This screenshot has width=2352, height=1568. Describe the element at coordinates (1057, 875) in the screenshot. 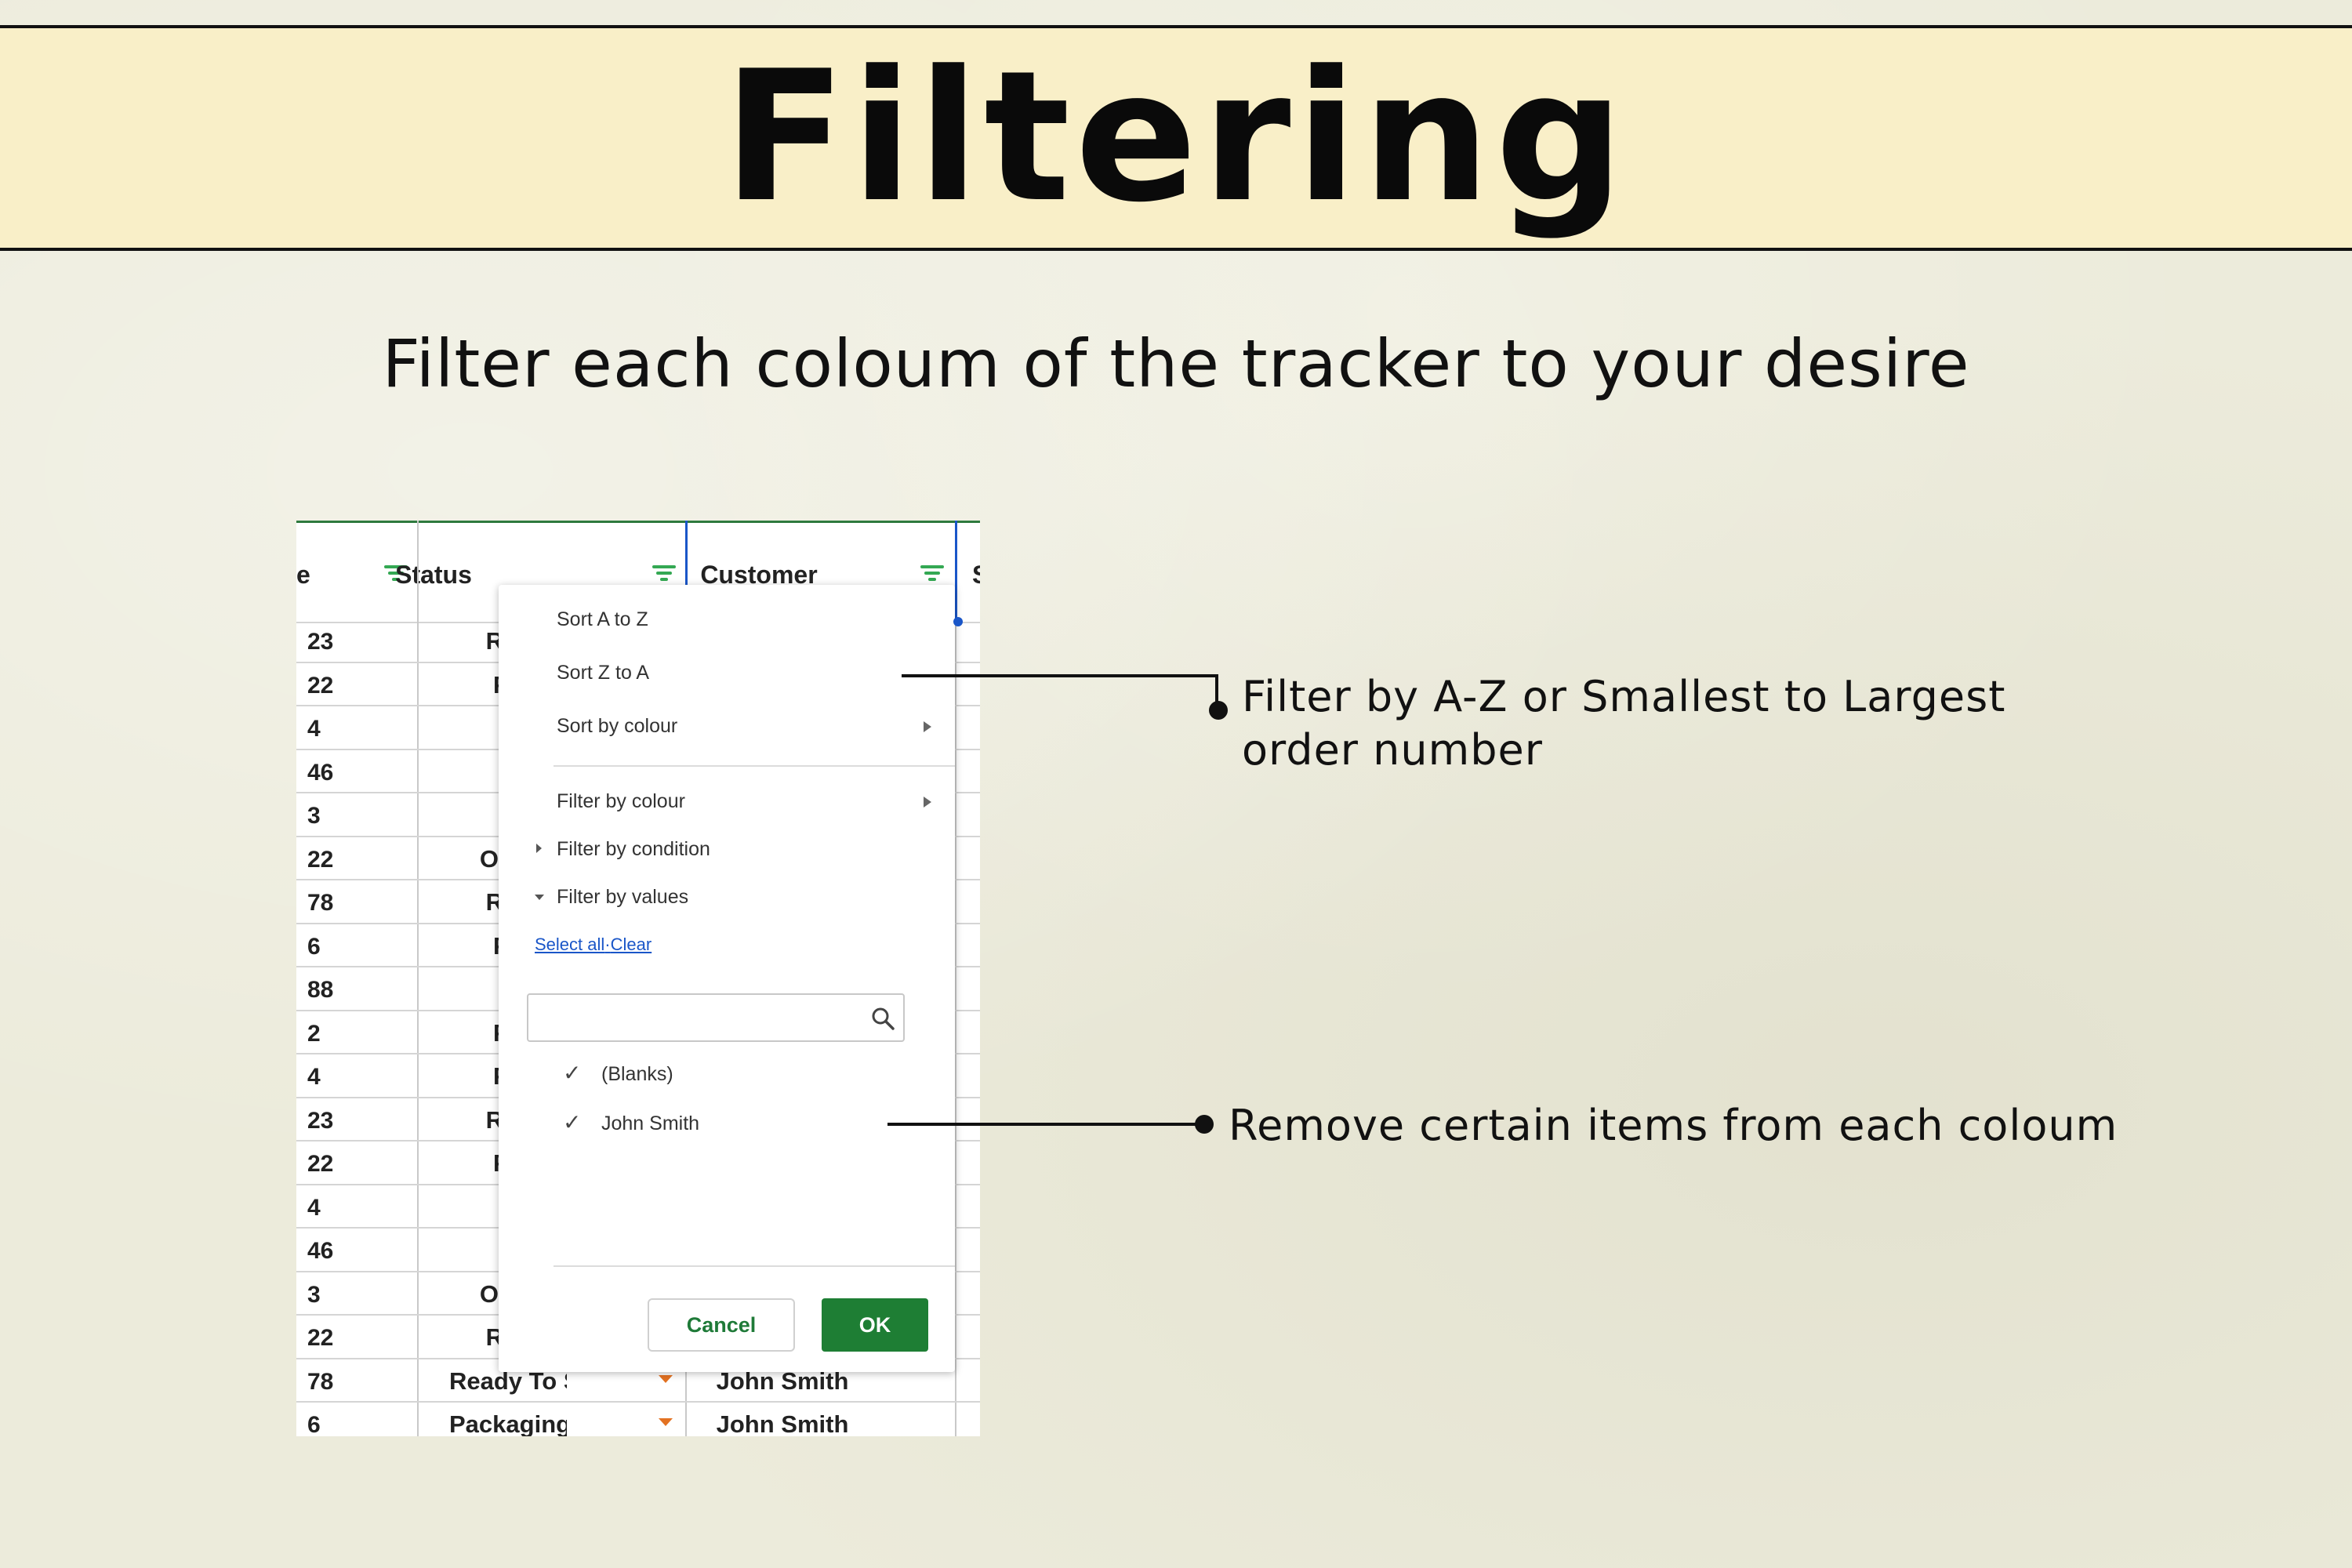

I see `callout-lines` at that location.